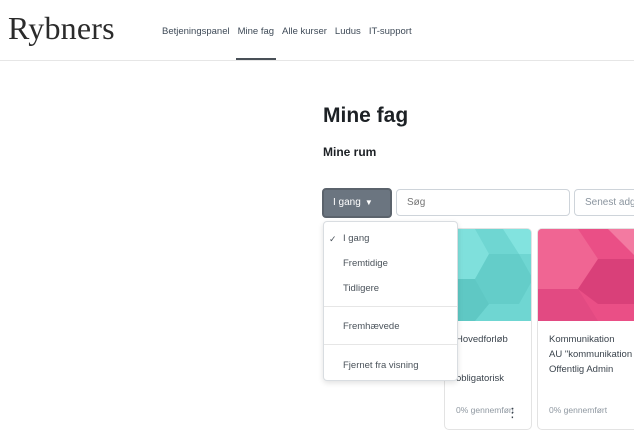 The height and width of the screenshot is (430, 634). Describe the element at coordinates (480, 378) in the screenshot. I see `course-title-line2: obligatorisk` at that location.